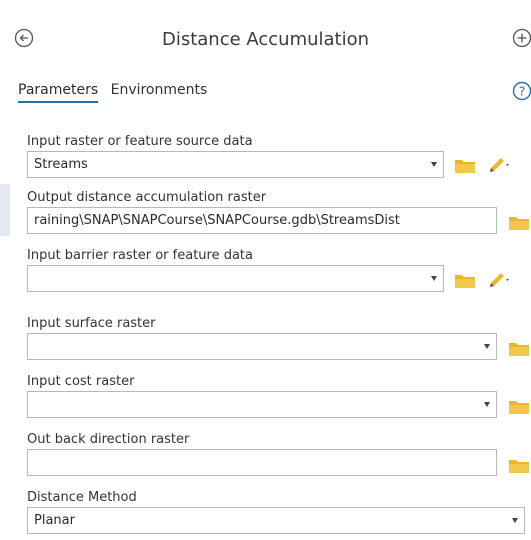 This screenshot has width=531, height=540. I want to click on distance-method-dropdown: Planar, so click(276, 520).